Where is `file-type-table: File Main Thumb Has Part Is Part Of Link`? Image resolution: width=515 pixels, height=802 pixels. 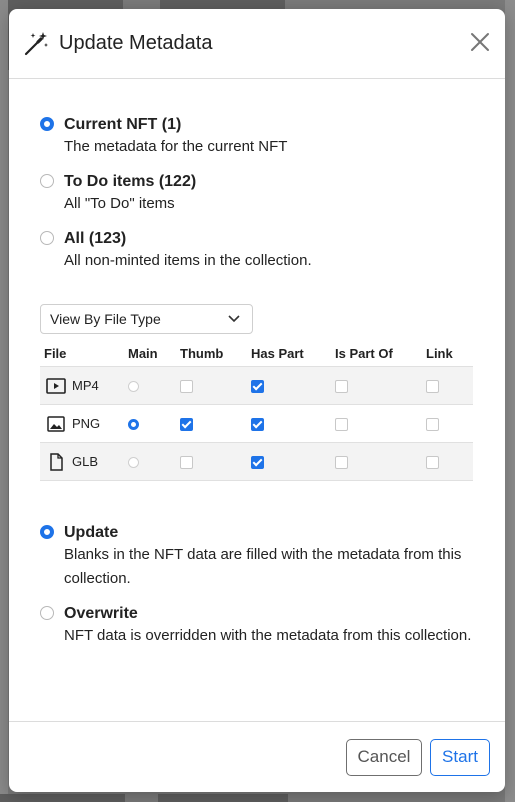 file-type-table: File Main Thumb Has Part Is Part Of Link is located at coordinates (256, 410).